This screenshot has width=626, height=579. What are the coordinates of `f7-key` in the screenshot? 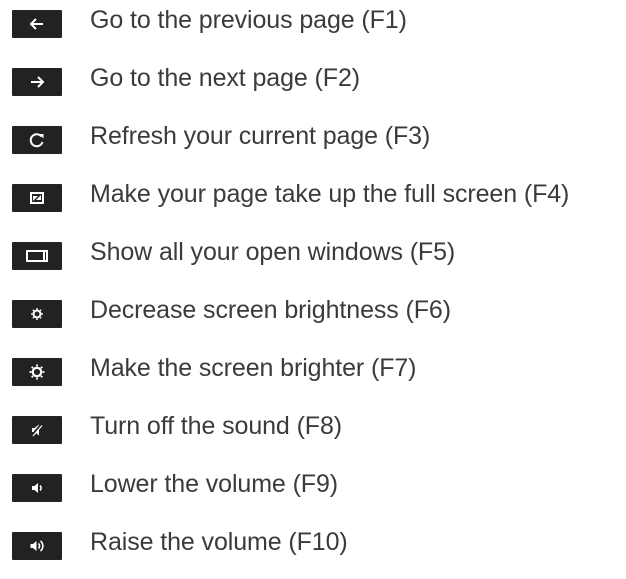 It's located at (37, 372).